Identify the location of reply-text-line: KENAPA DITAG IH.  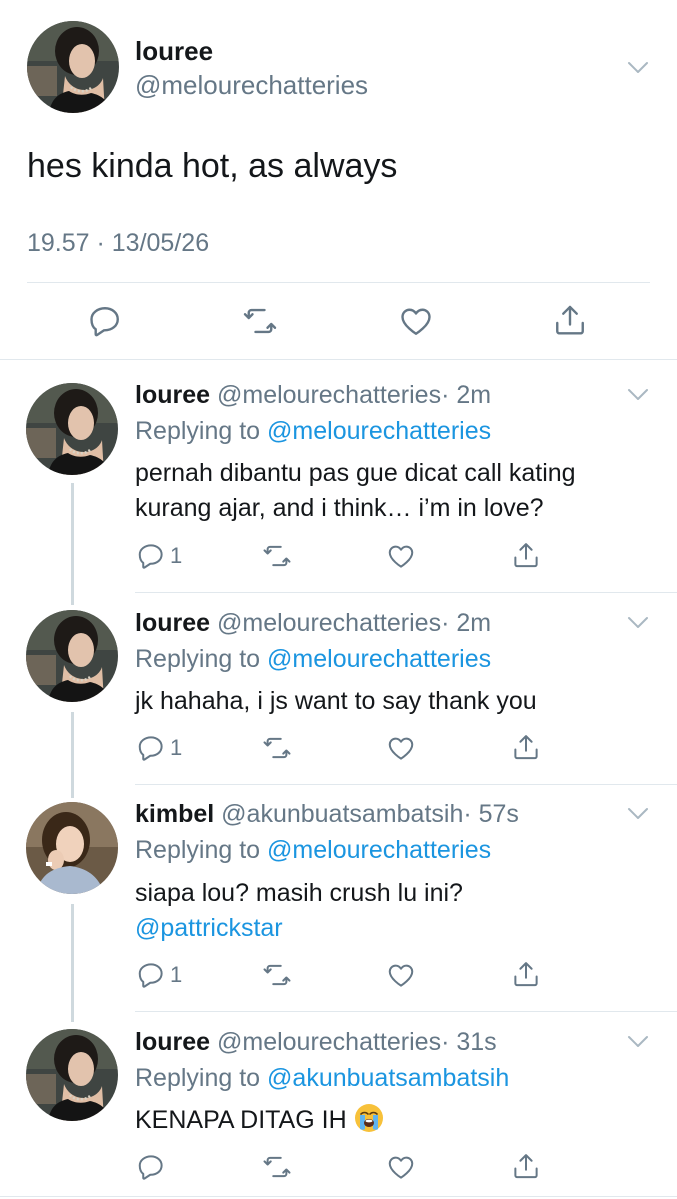
(241, 1120).